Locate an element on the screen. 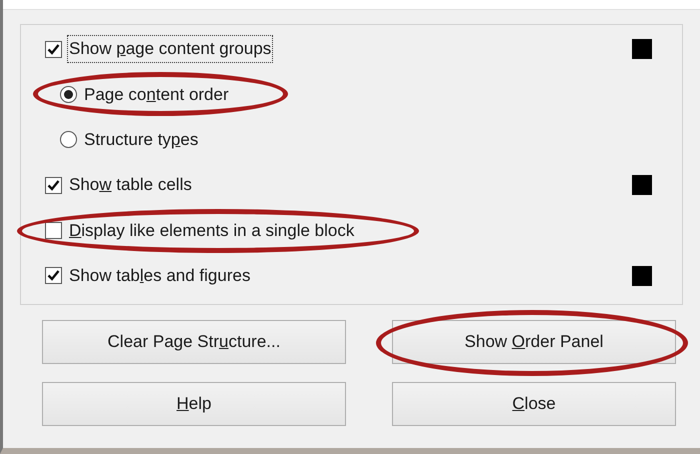  dialog-button: Help is located at coordinates (194, 404).